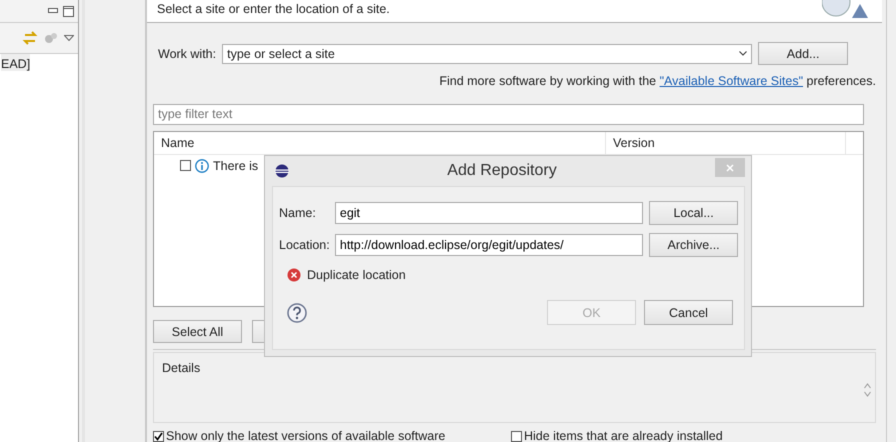  I want to click on dialog-button: Cancel, so click(688, 312).